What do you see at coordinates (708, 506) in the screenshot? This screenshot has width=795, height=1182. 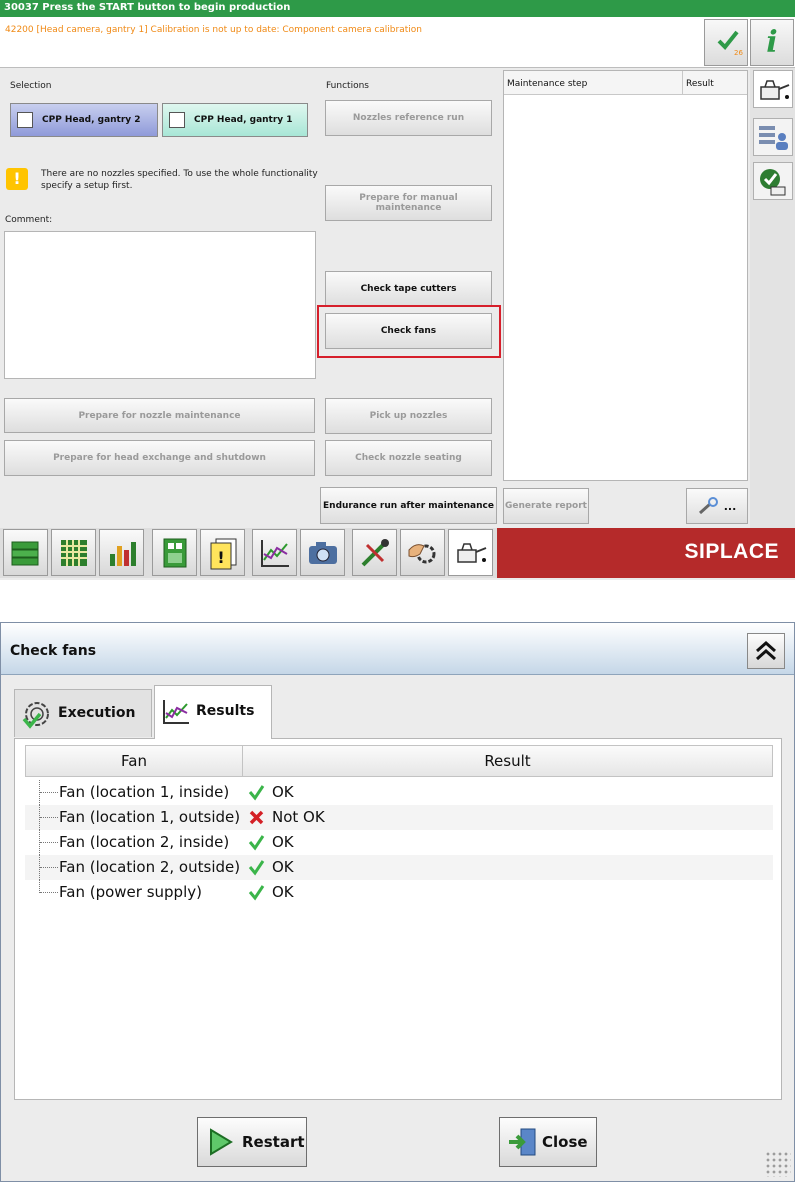 I see `wrench-icon` at bounding box center [708, 506].